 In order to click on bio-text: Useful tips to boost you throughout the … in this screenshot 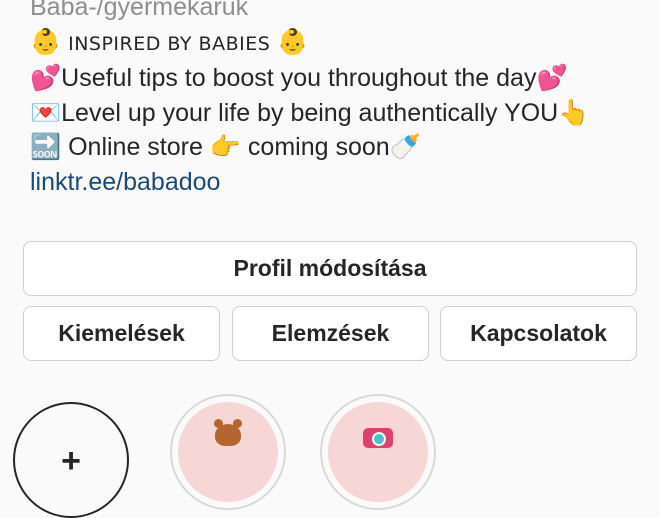, I will do `click(299, 78)`.